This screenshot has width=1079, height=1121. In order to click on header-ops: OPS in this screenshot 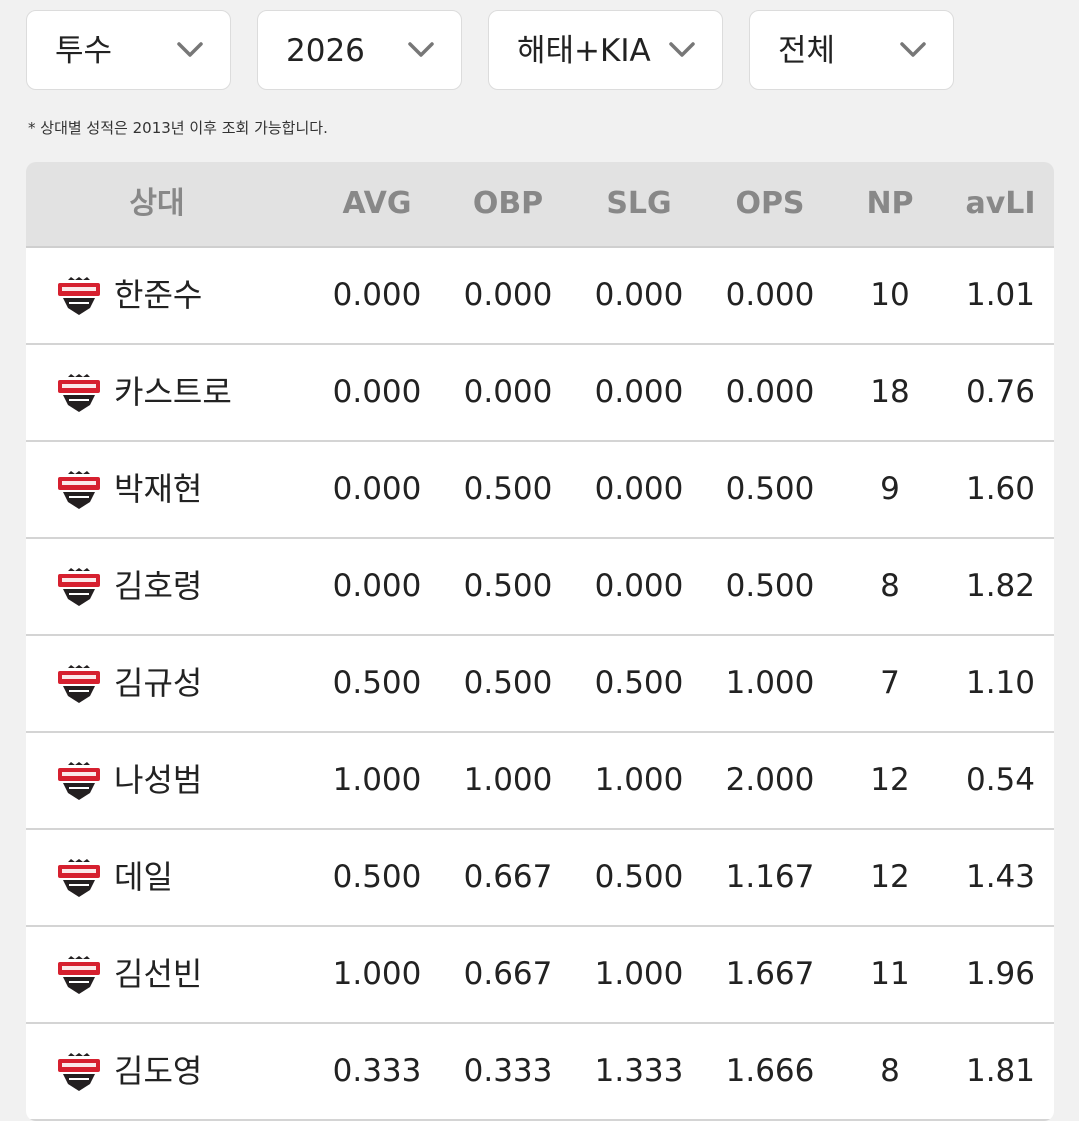, I will do `click(770, 204)`.